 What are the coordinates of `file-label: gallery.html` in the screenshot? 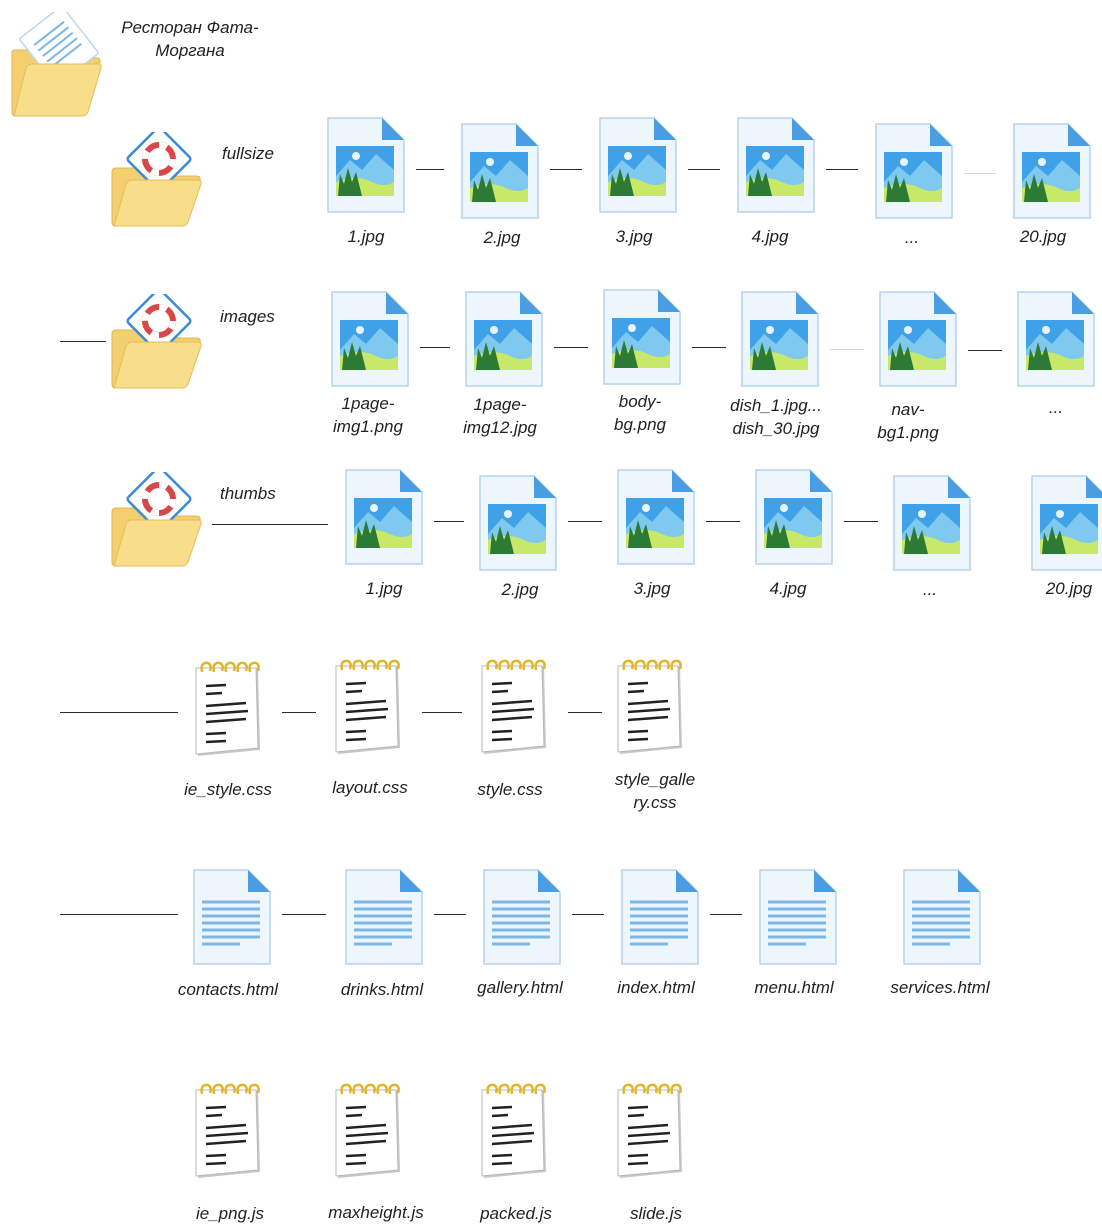 It's located at (520, 987).